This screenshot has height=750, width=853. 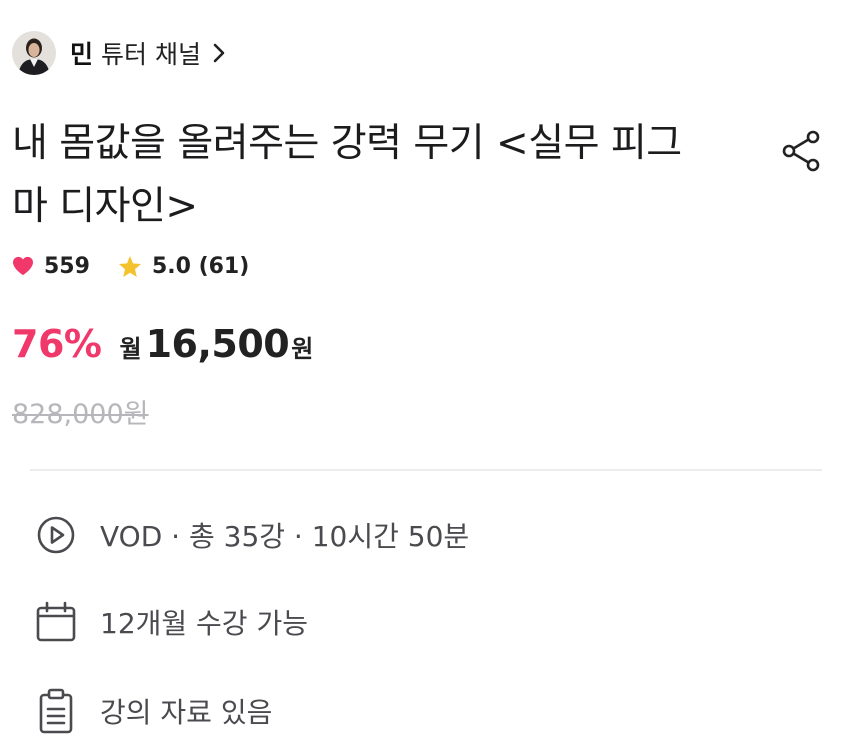 I want to click on info-item-vod: VOD · 총 35강 · 10시간 50분, so click(x=250, y=535).